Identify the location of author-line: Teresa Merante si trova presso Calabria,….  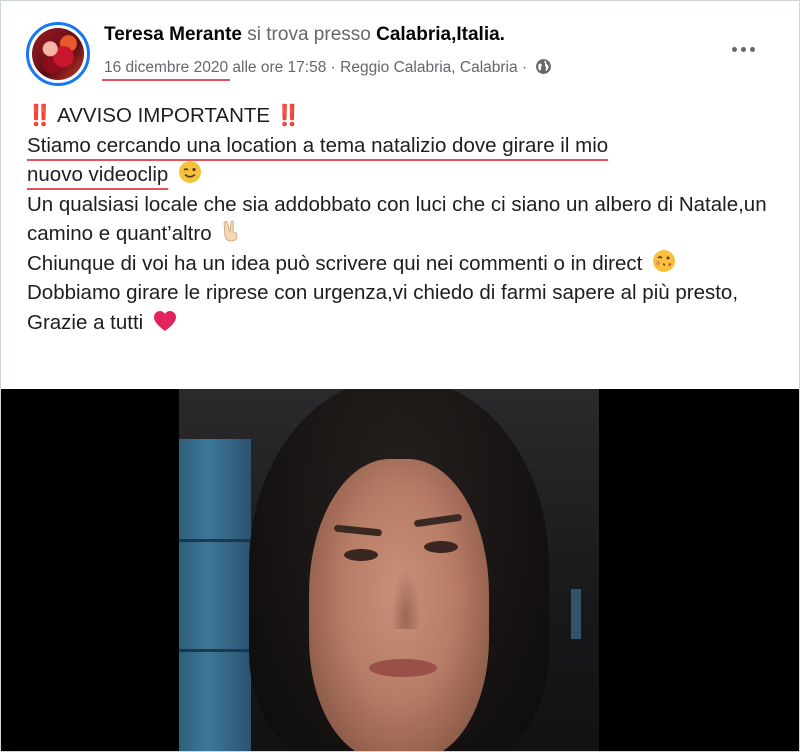
(304, 35).